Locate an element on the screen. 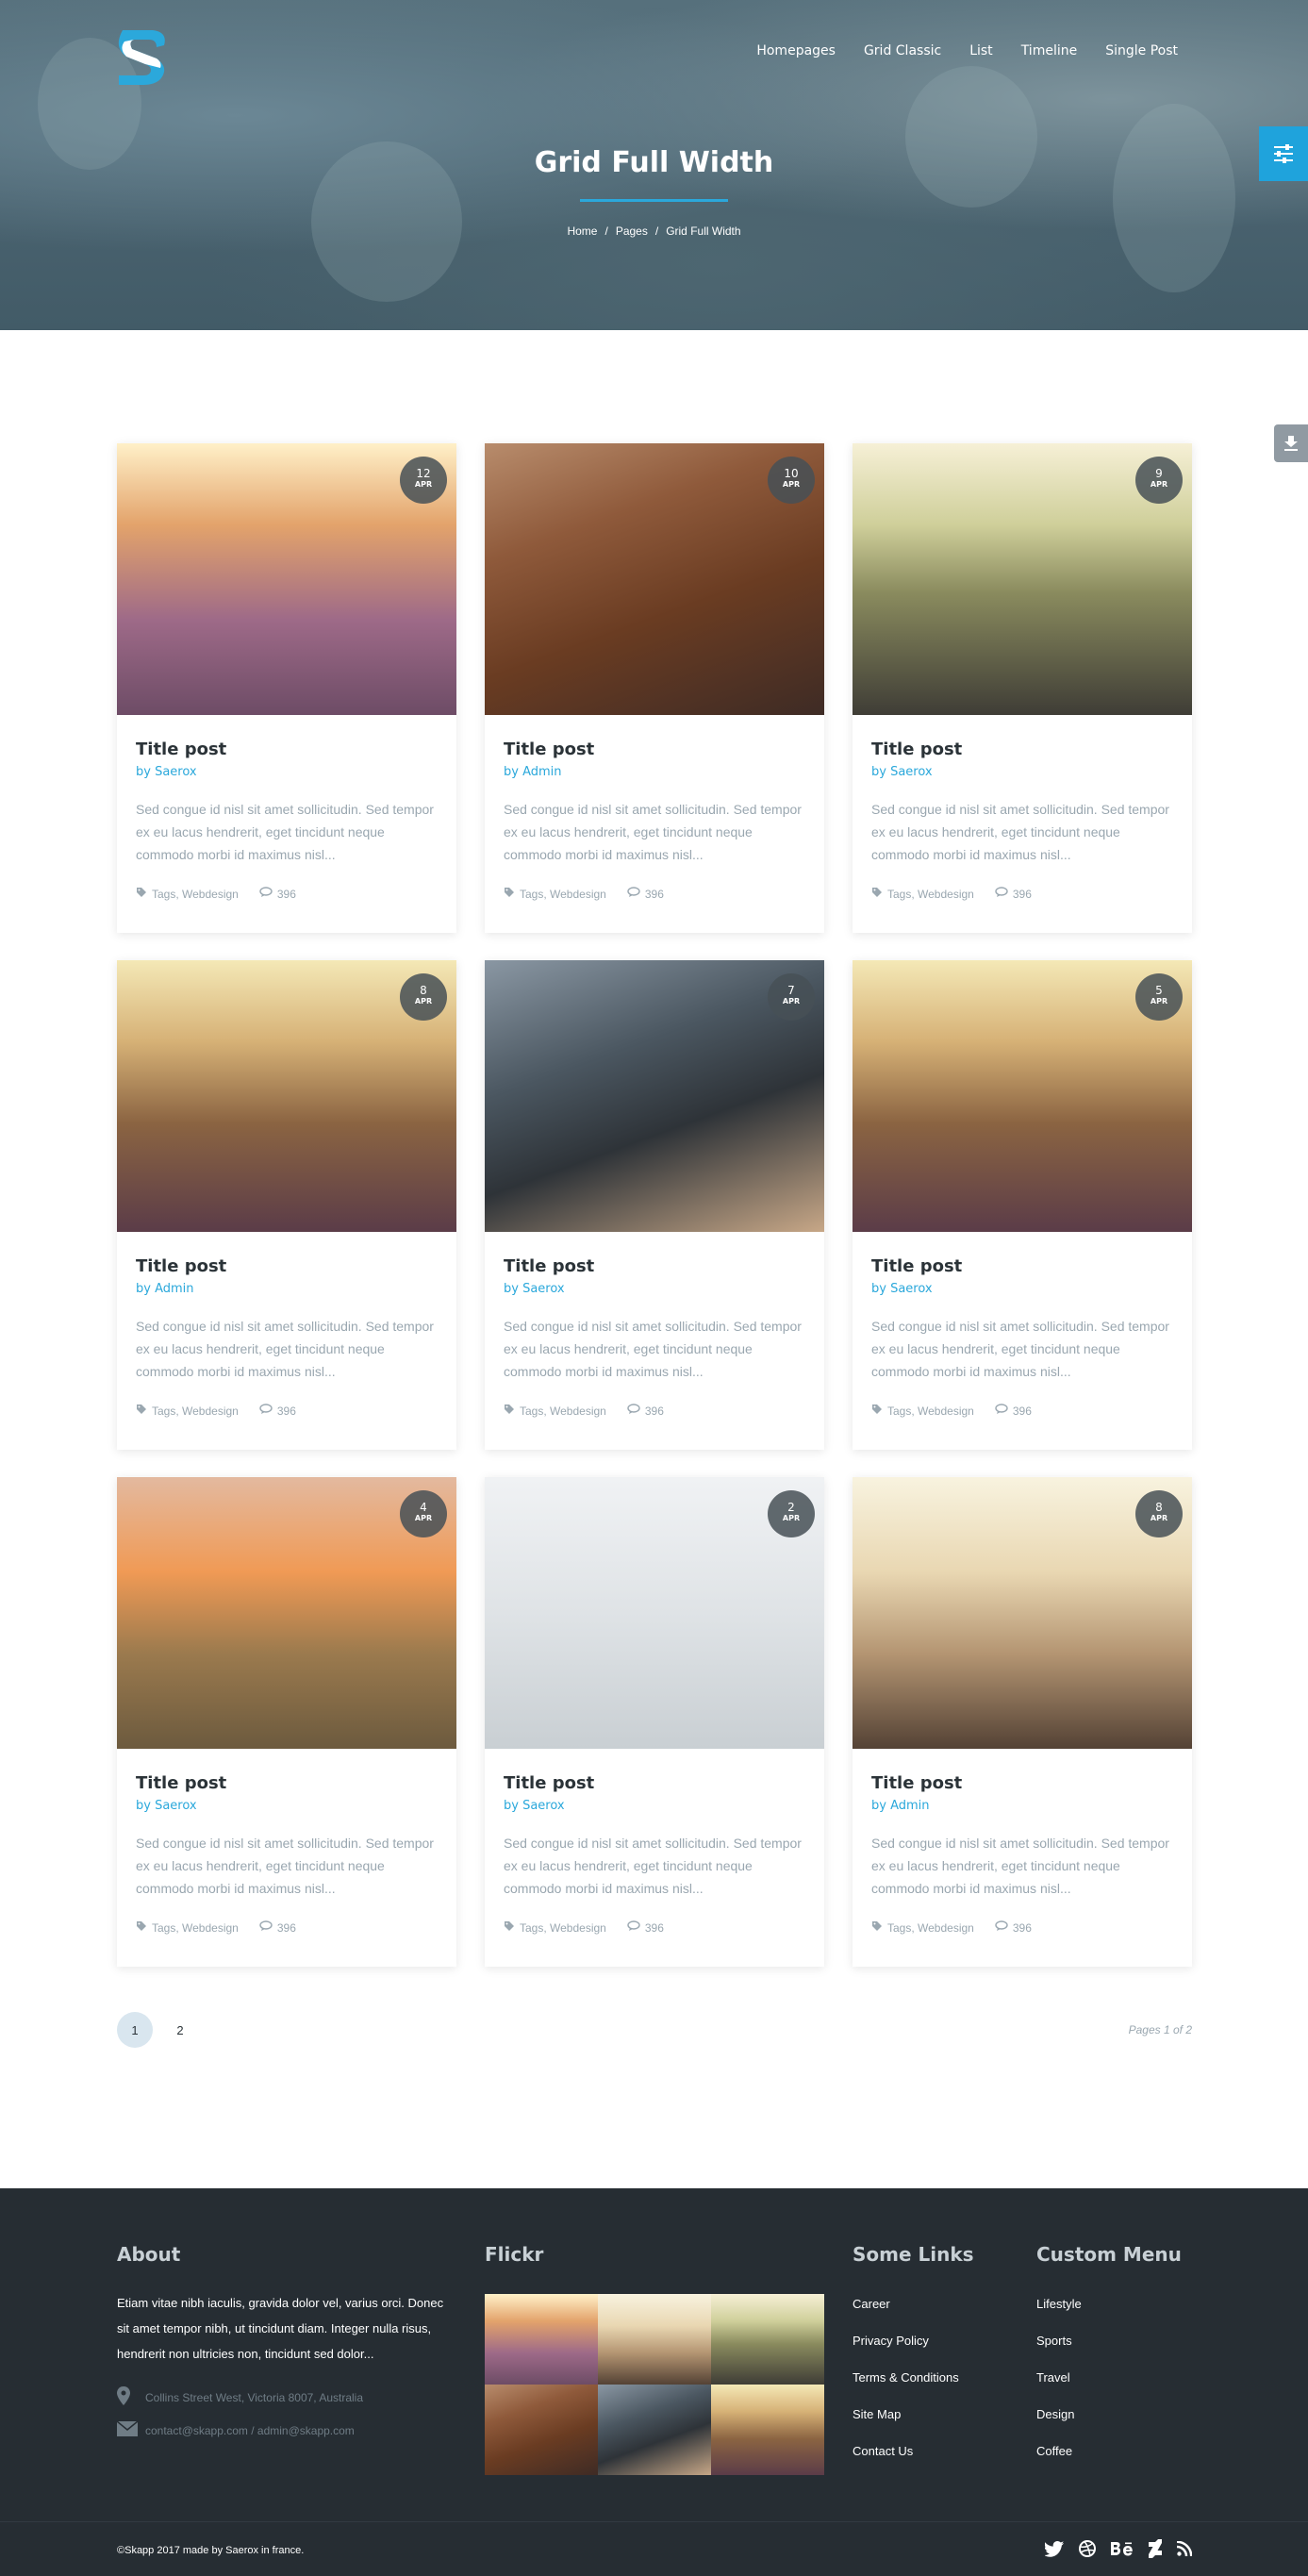 This screenshot has height=2576, width=1308. email-text: contact@skapp.com / admin@skapp.com is located at coordinates (250, 2430).